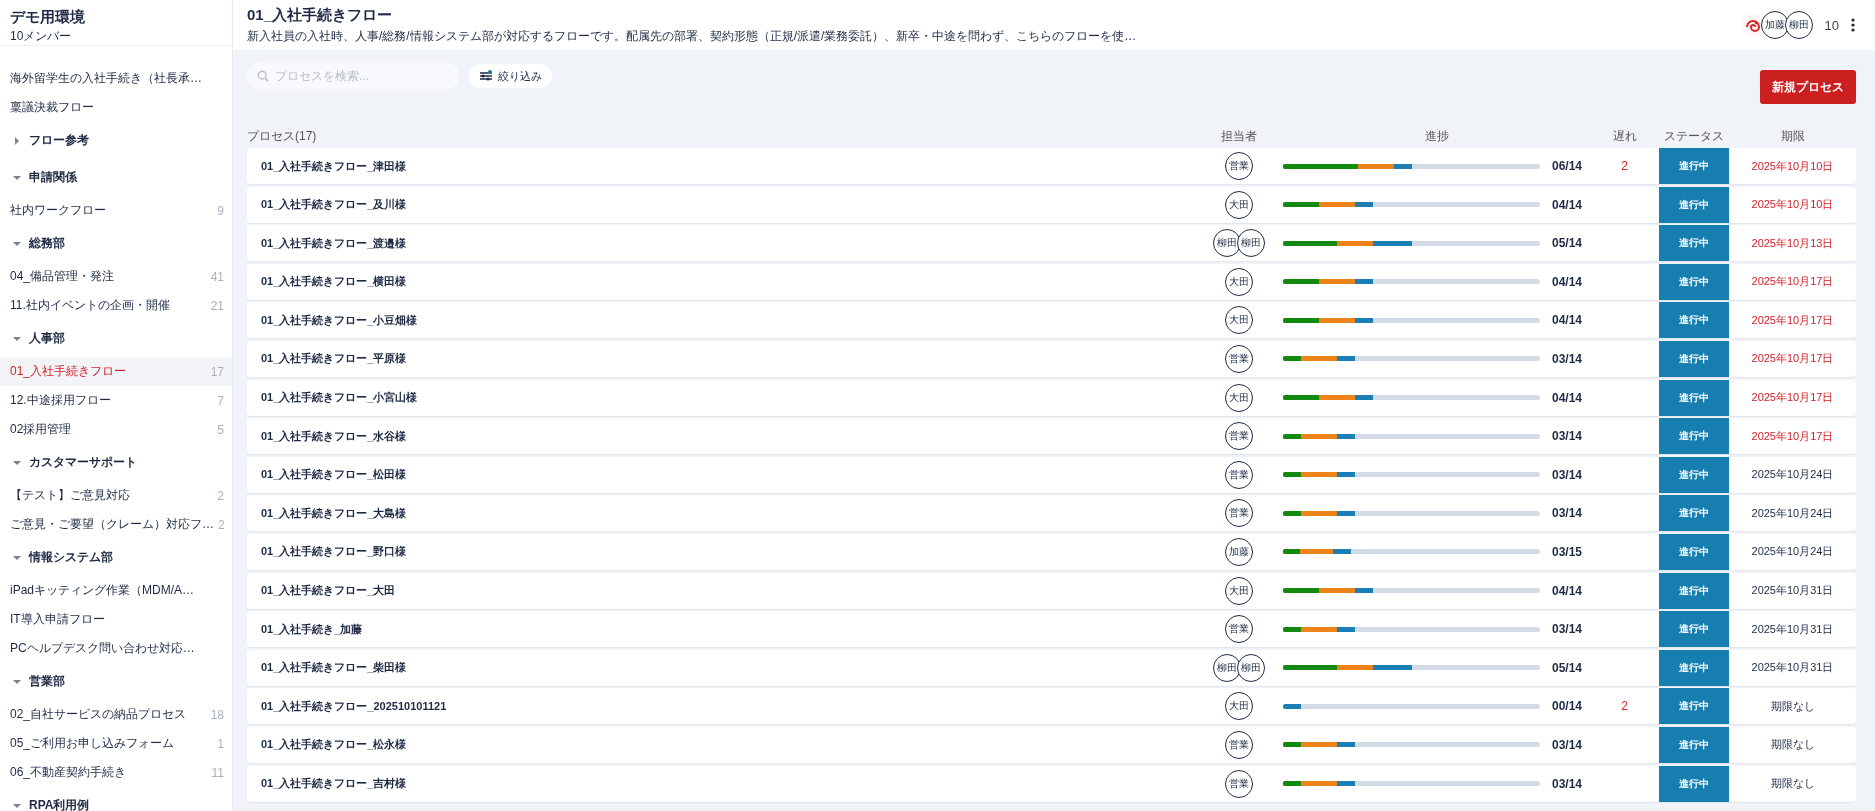 This screenshot has width=1875, height=811. I want to click on sidebar-group: 営業部, so click(116, 681).